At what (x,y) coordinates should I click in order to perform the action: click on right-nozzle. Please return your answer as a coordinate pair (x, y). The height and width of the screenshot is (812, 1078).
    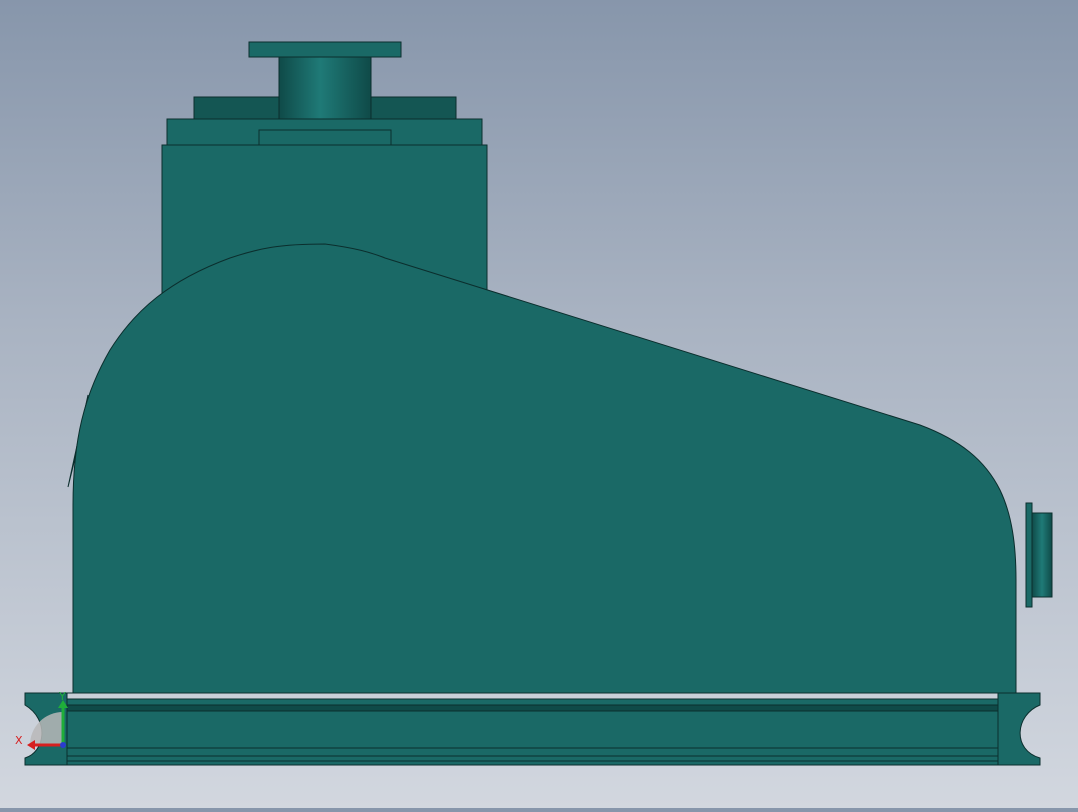
    Looking at the image, I should click on (1042, 555).